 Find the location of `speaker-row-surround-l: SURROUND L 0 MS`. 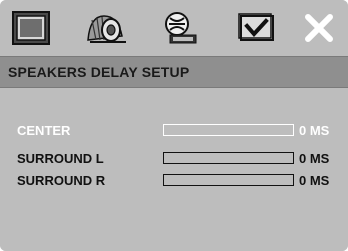

speaker-row-surround-l: SURROUND L 0 MS is located at coordinates (174, 159).